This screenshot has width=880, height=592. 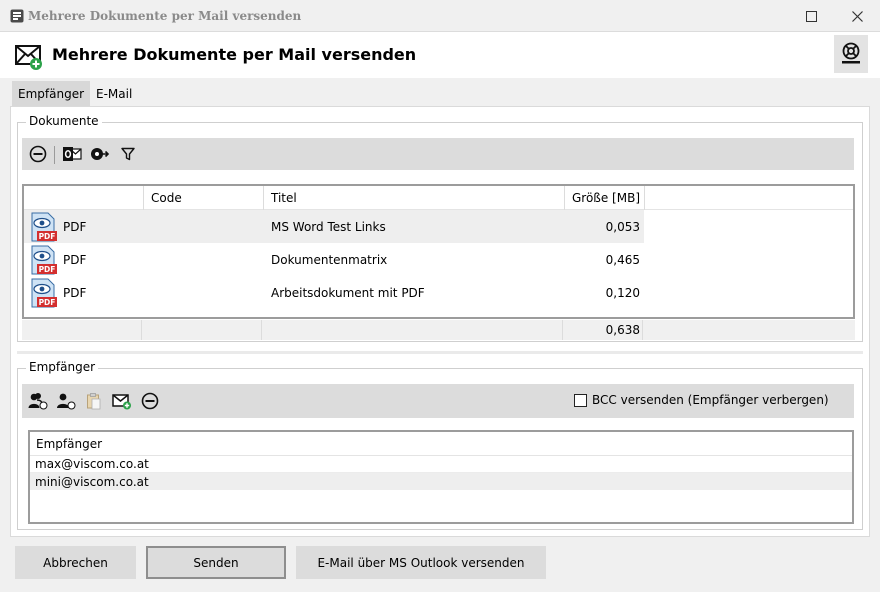 What do you see at coordinates (440, 352) in the screenshot?
I see `splitter` at bounding box center [440, 352].